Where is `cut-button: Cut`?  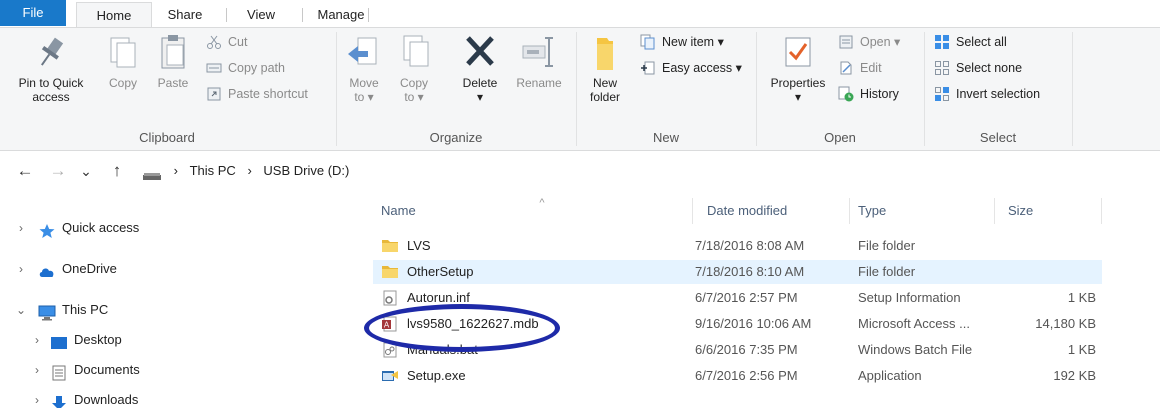 cut-button: Cut is located at coordinates (226, 42).